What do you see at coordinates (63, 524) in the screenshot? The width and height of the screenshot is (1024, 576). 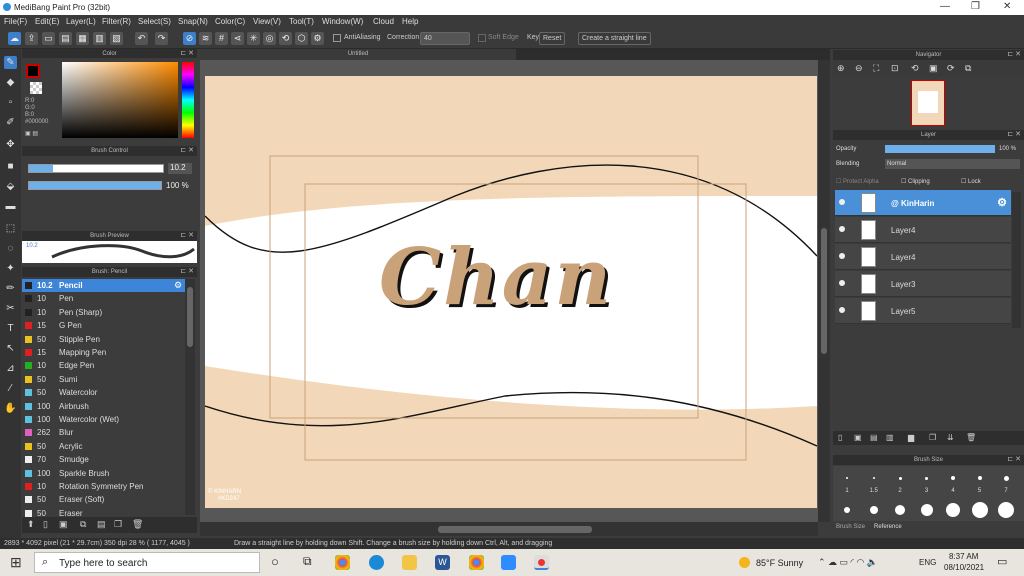 I see `brush-menu-icon: ▣` at bounding box center [63, 524].